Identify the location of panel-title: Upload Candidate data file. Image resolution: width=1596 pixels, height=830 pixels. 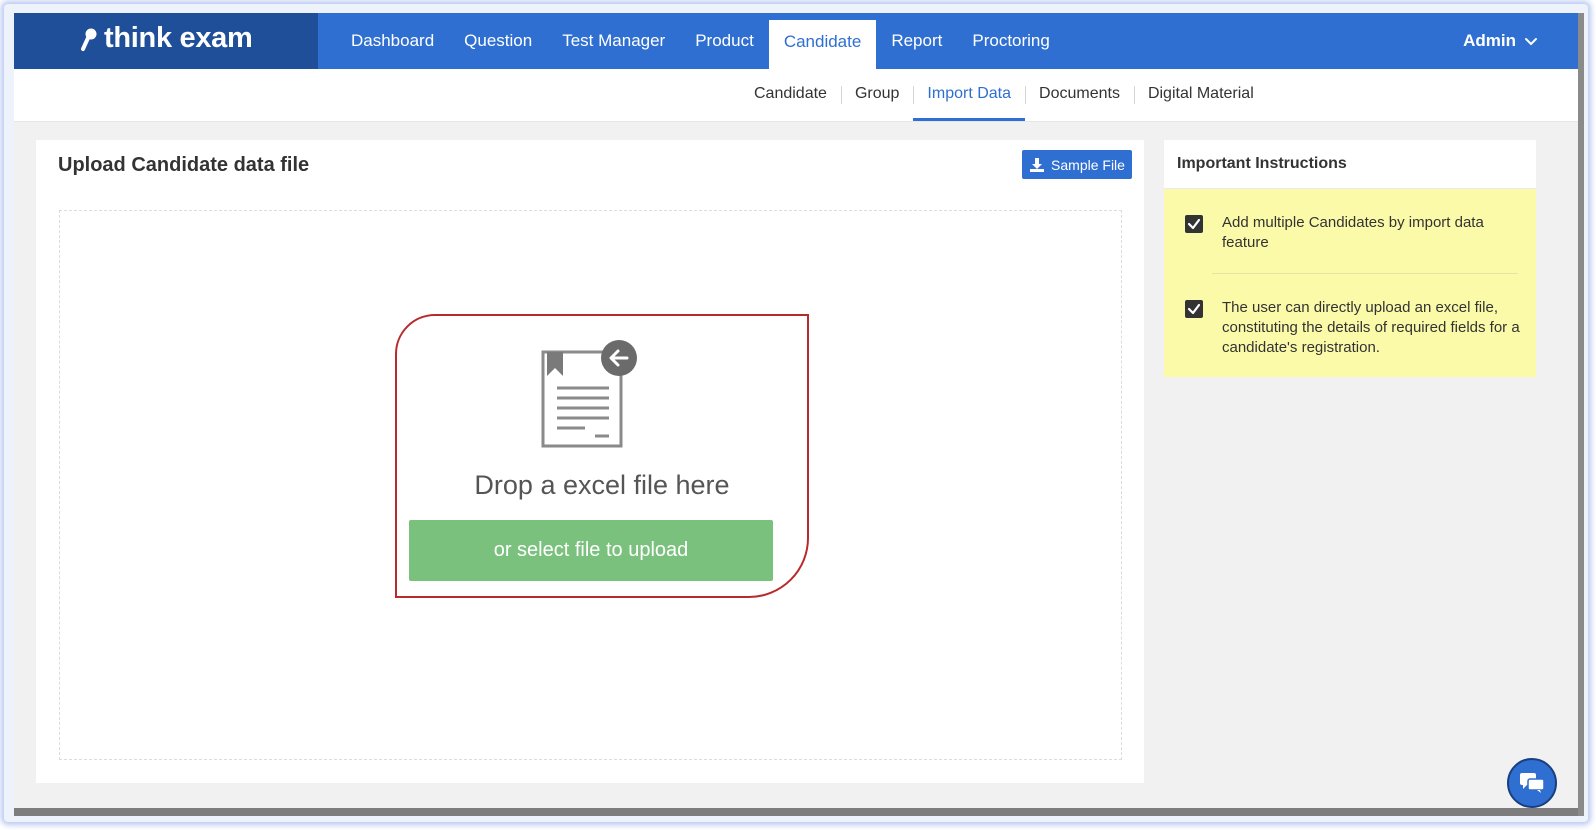
(184, 165).